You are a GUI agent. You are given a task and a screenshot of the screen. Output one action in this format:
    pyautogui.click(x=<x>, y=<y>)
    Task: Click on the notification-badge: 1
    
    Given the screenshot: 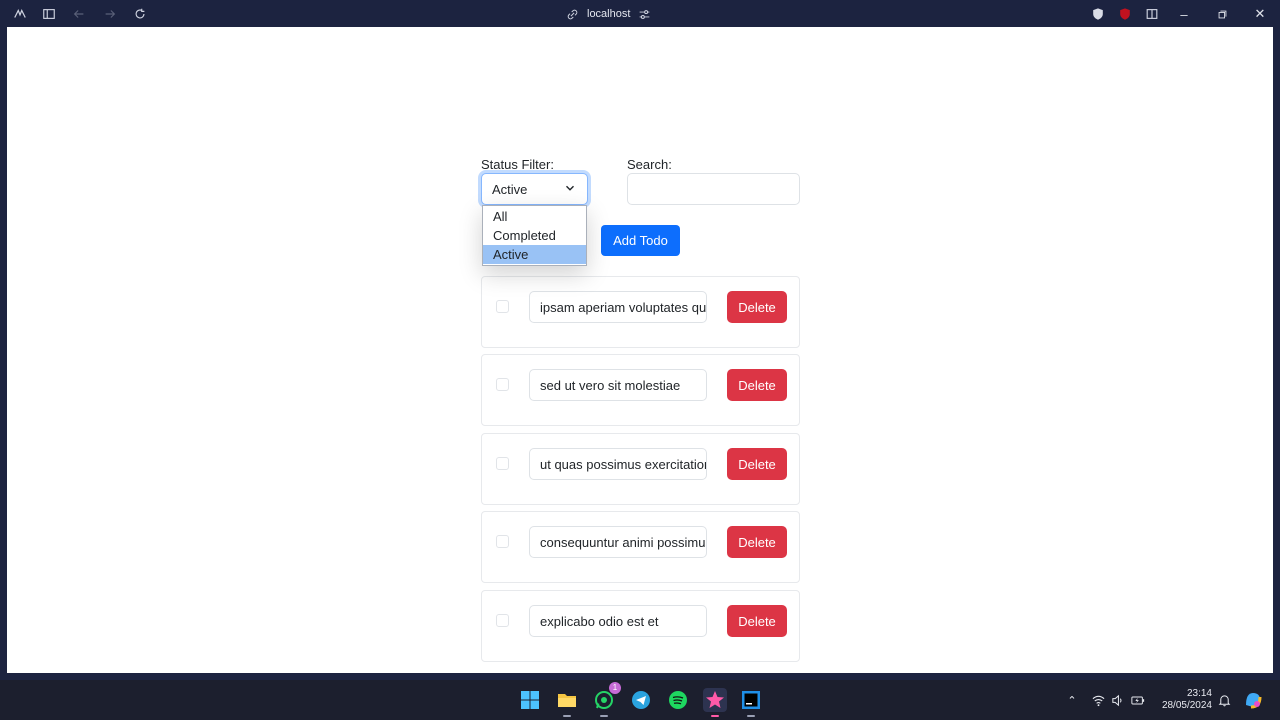 What is the action you would take?
    pyautogui.click(x=615, y=688)
    